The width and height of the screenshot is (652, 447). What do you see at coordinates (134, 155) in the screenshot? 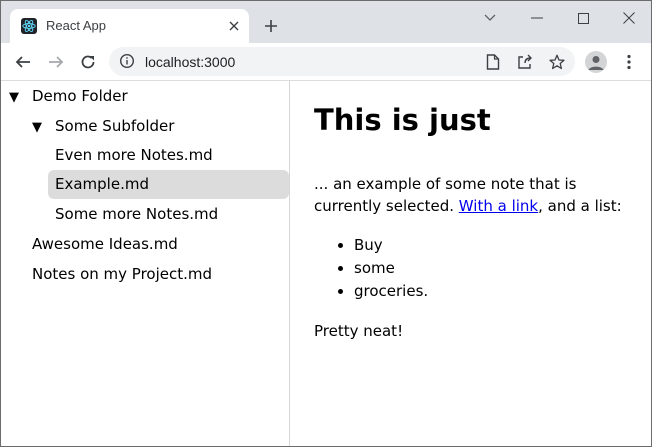
I see `tree-item-label: Even more Notes.md` at bounding box center [134, 155].